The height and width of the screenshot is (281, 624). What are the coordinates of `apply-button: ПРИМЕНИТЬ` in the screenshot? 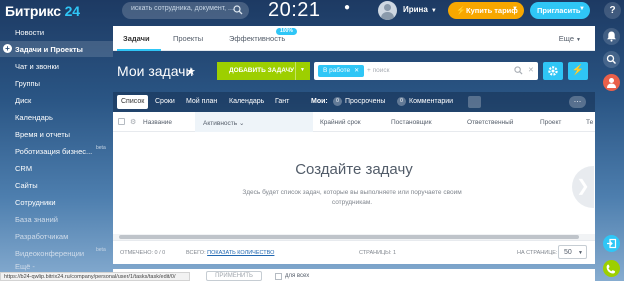 It's located at (234, 276).